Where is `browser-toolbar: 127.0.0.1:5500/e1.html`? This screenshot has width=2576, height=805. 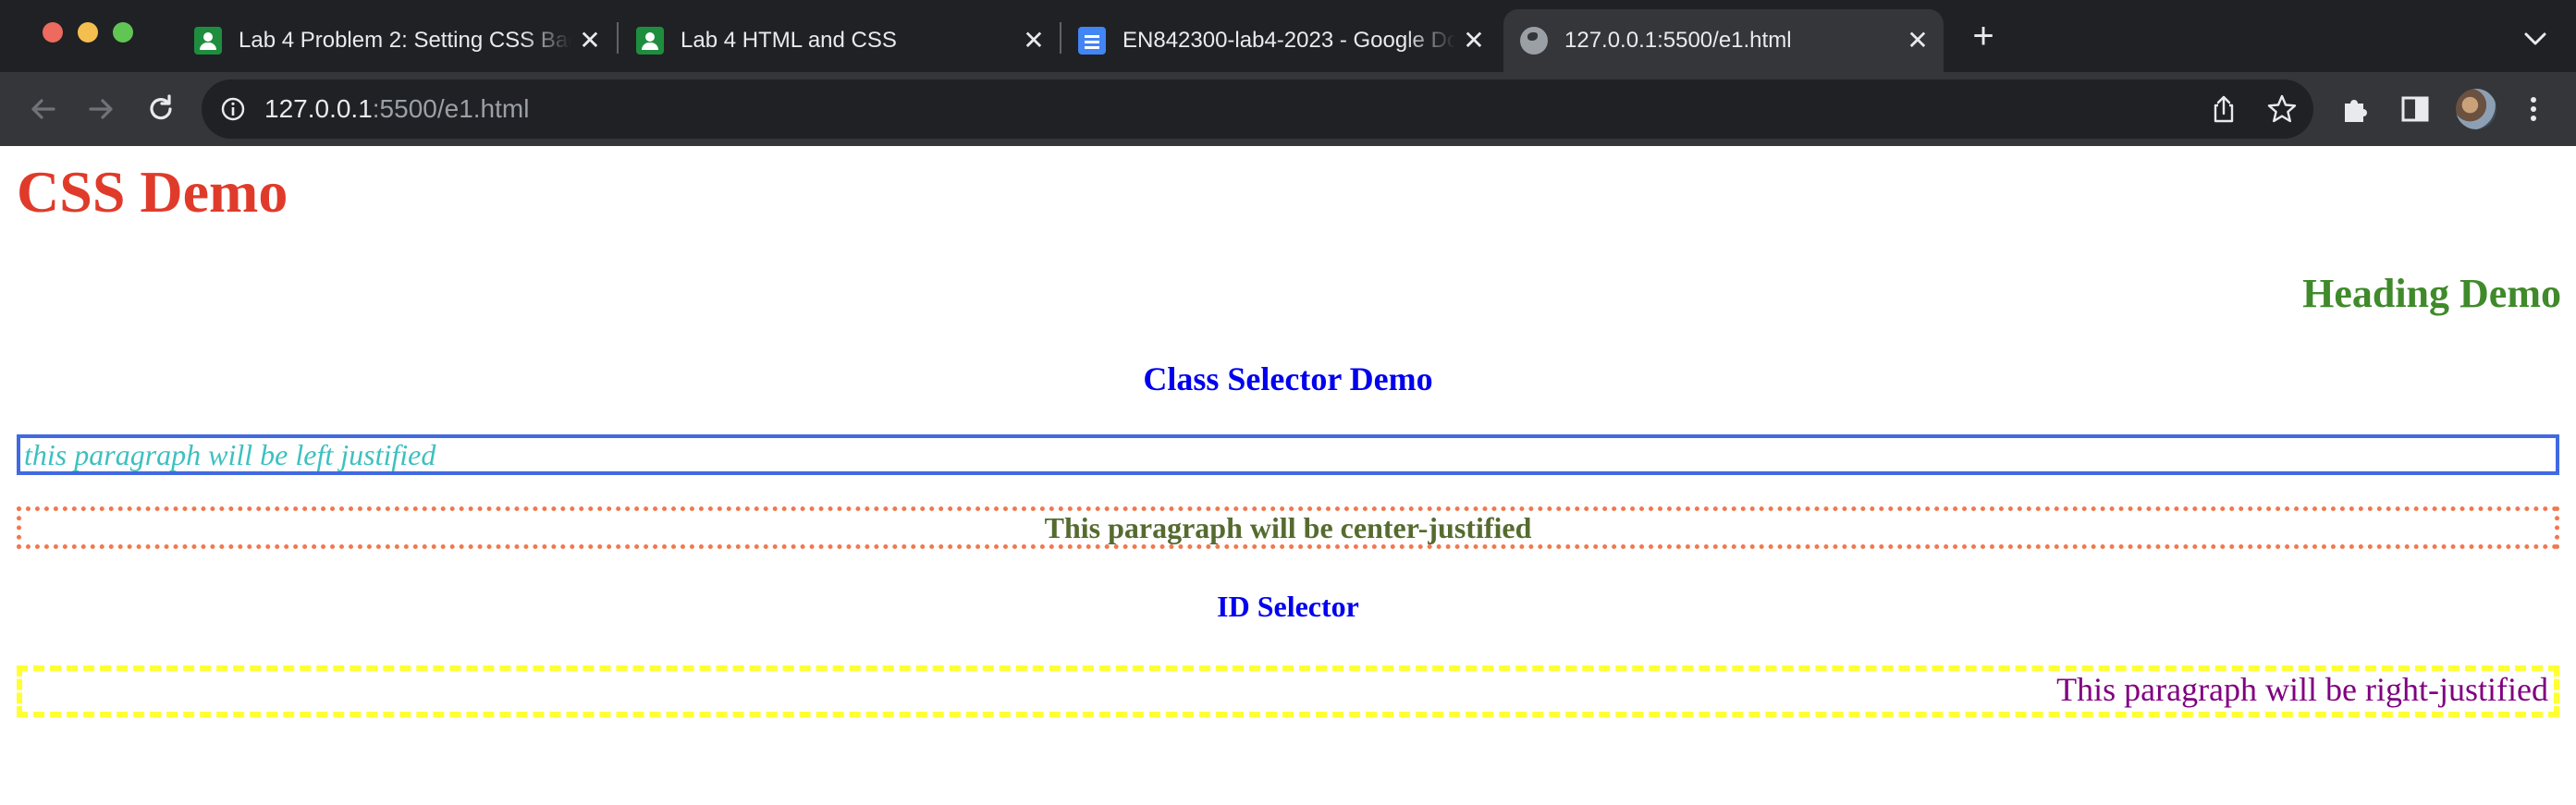 browser-toolbar: 127.0.0.1:5500/e1.html is located at coordinates (1288, 109).